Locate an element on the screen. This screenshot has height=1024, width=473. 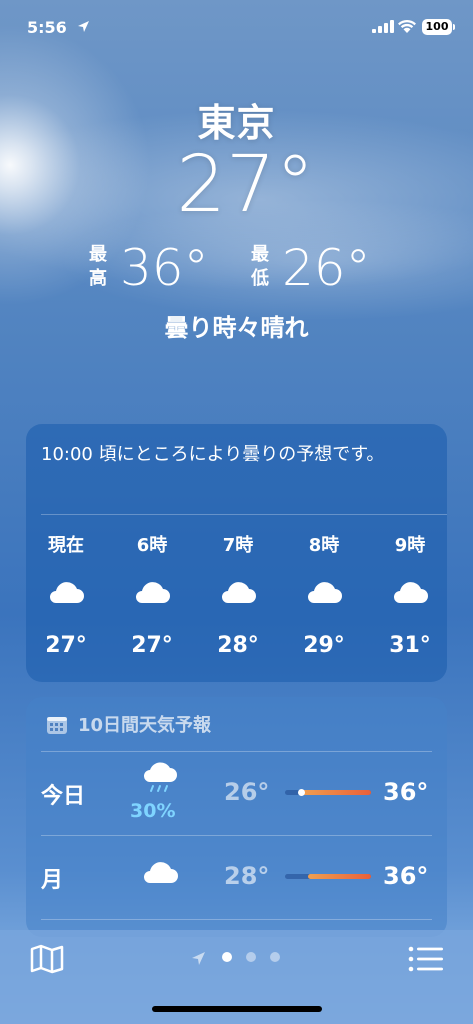
hourly-item: 6時 27° is located at coordinates (152, 594).